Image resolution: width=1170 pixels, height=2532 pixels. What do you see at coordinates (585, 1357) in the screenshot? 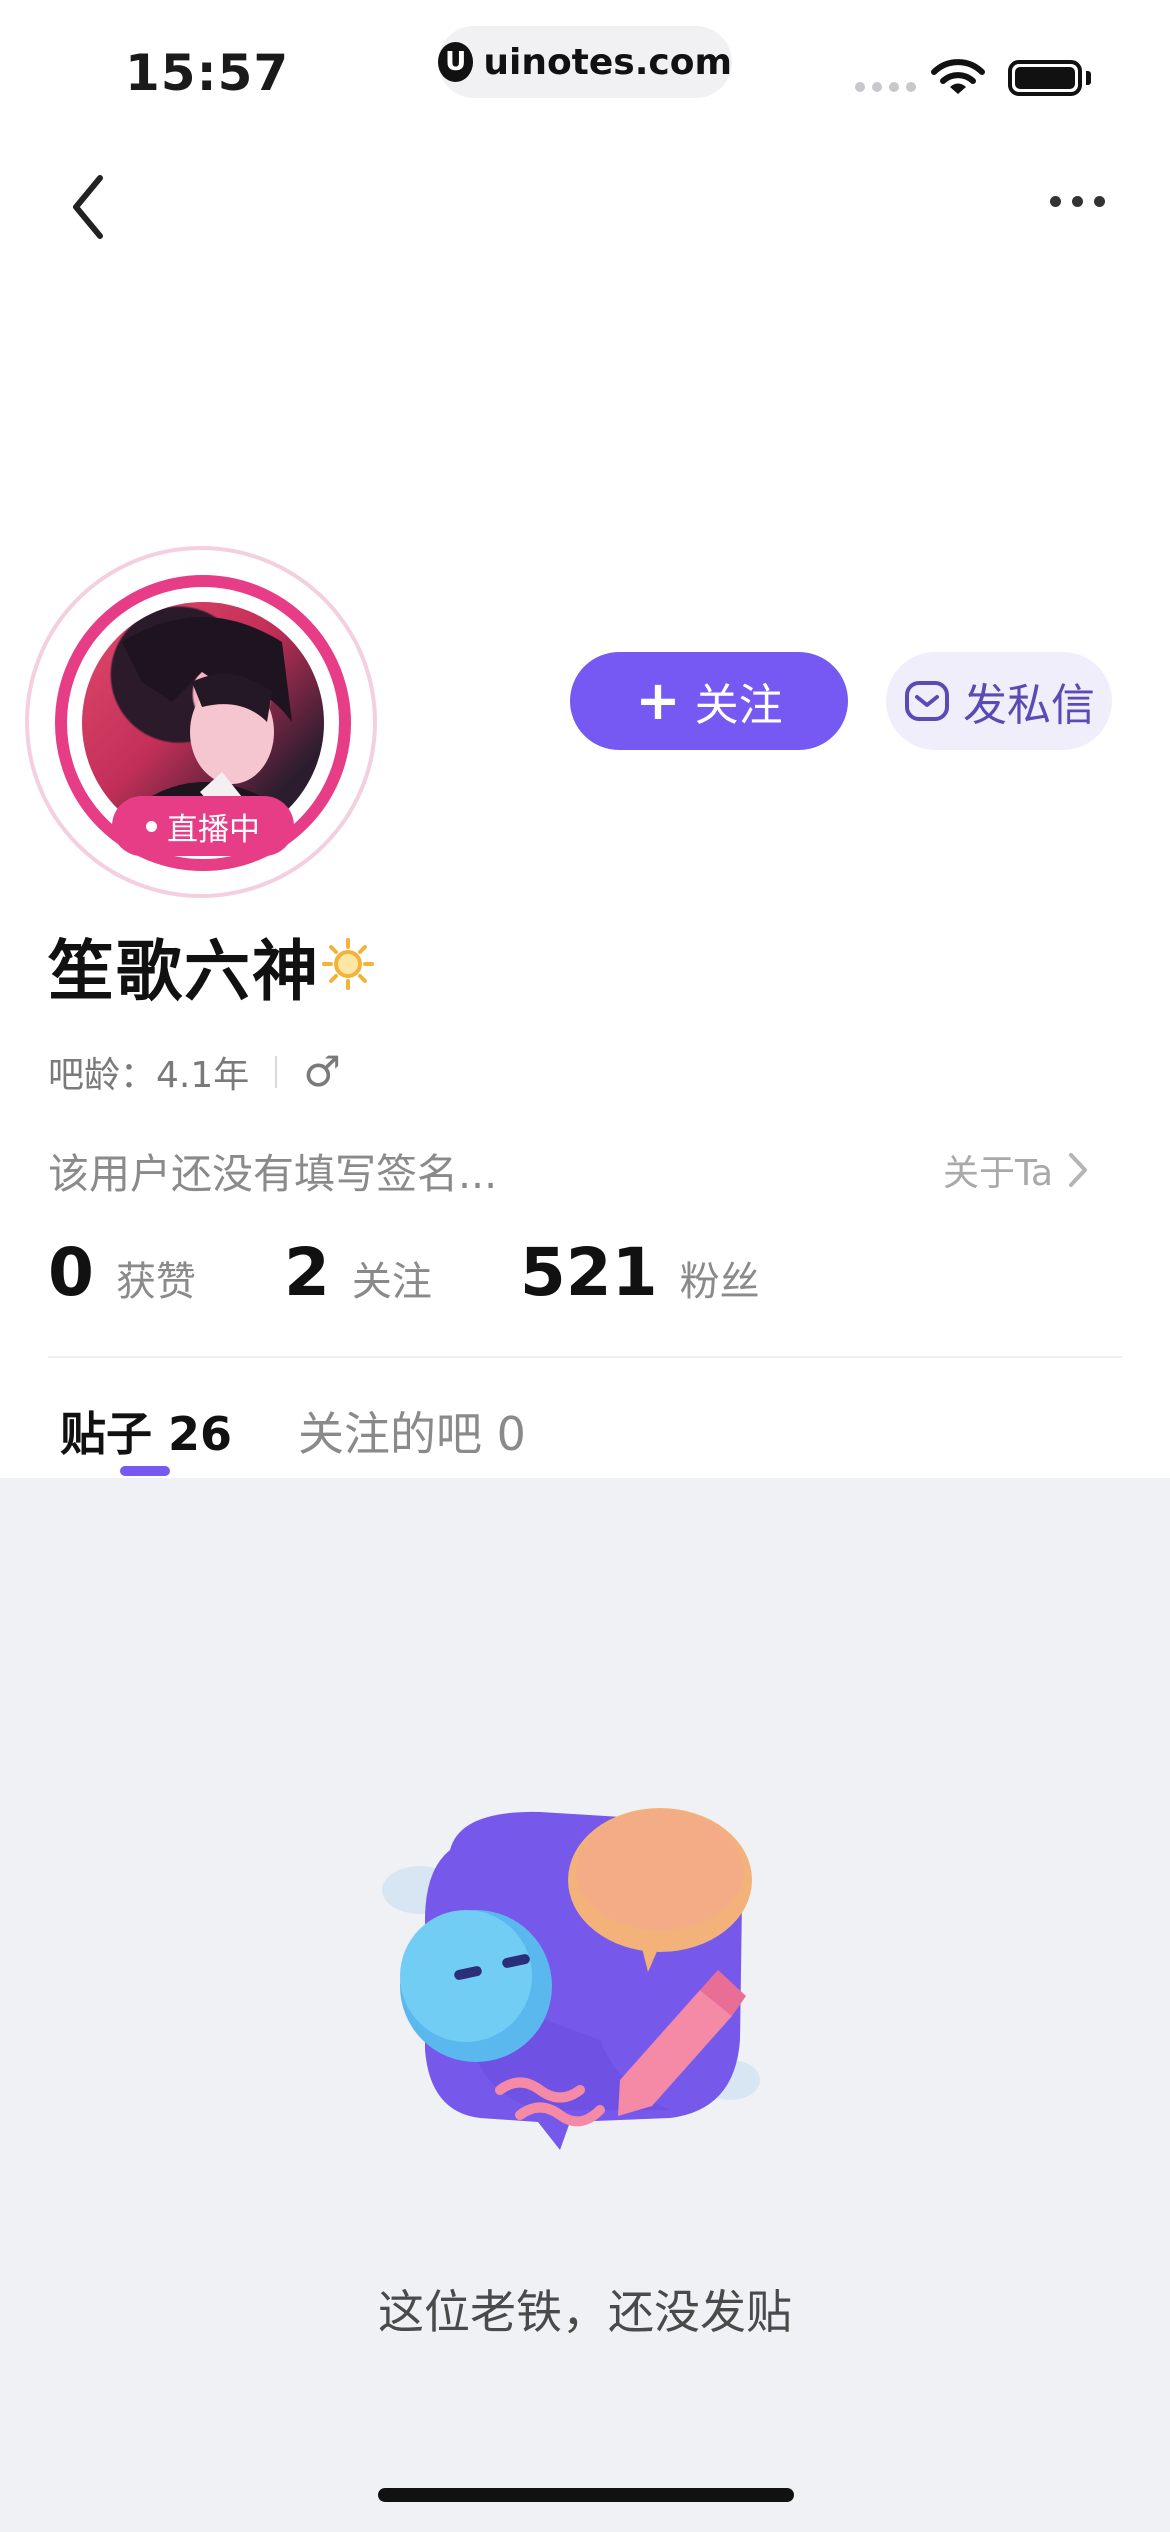
I see `section-divider` at bounding box center [585, 1357].